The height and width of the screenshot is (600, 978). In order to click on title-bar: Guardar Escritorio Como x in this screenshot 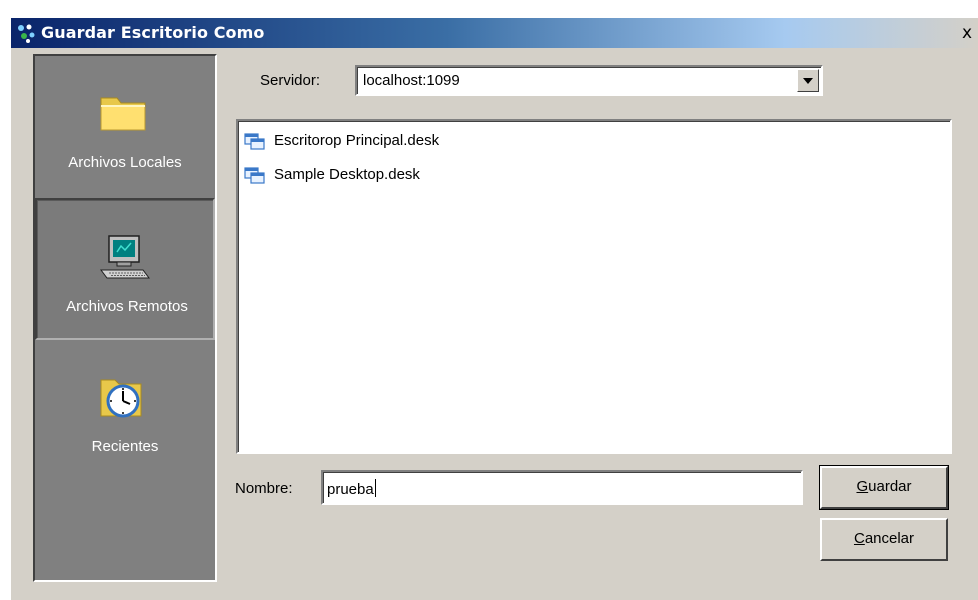, I will do `click(494, 33)`.